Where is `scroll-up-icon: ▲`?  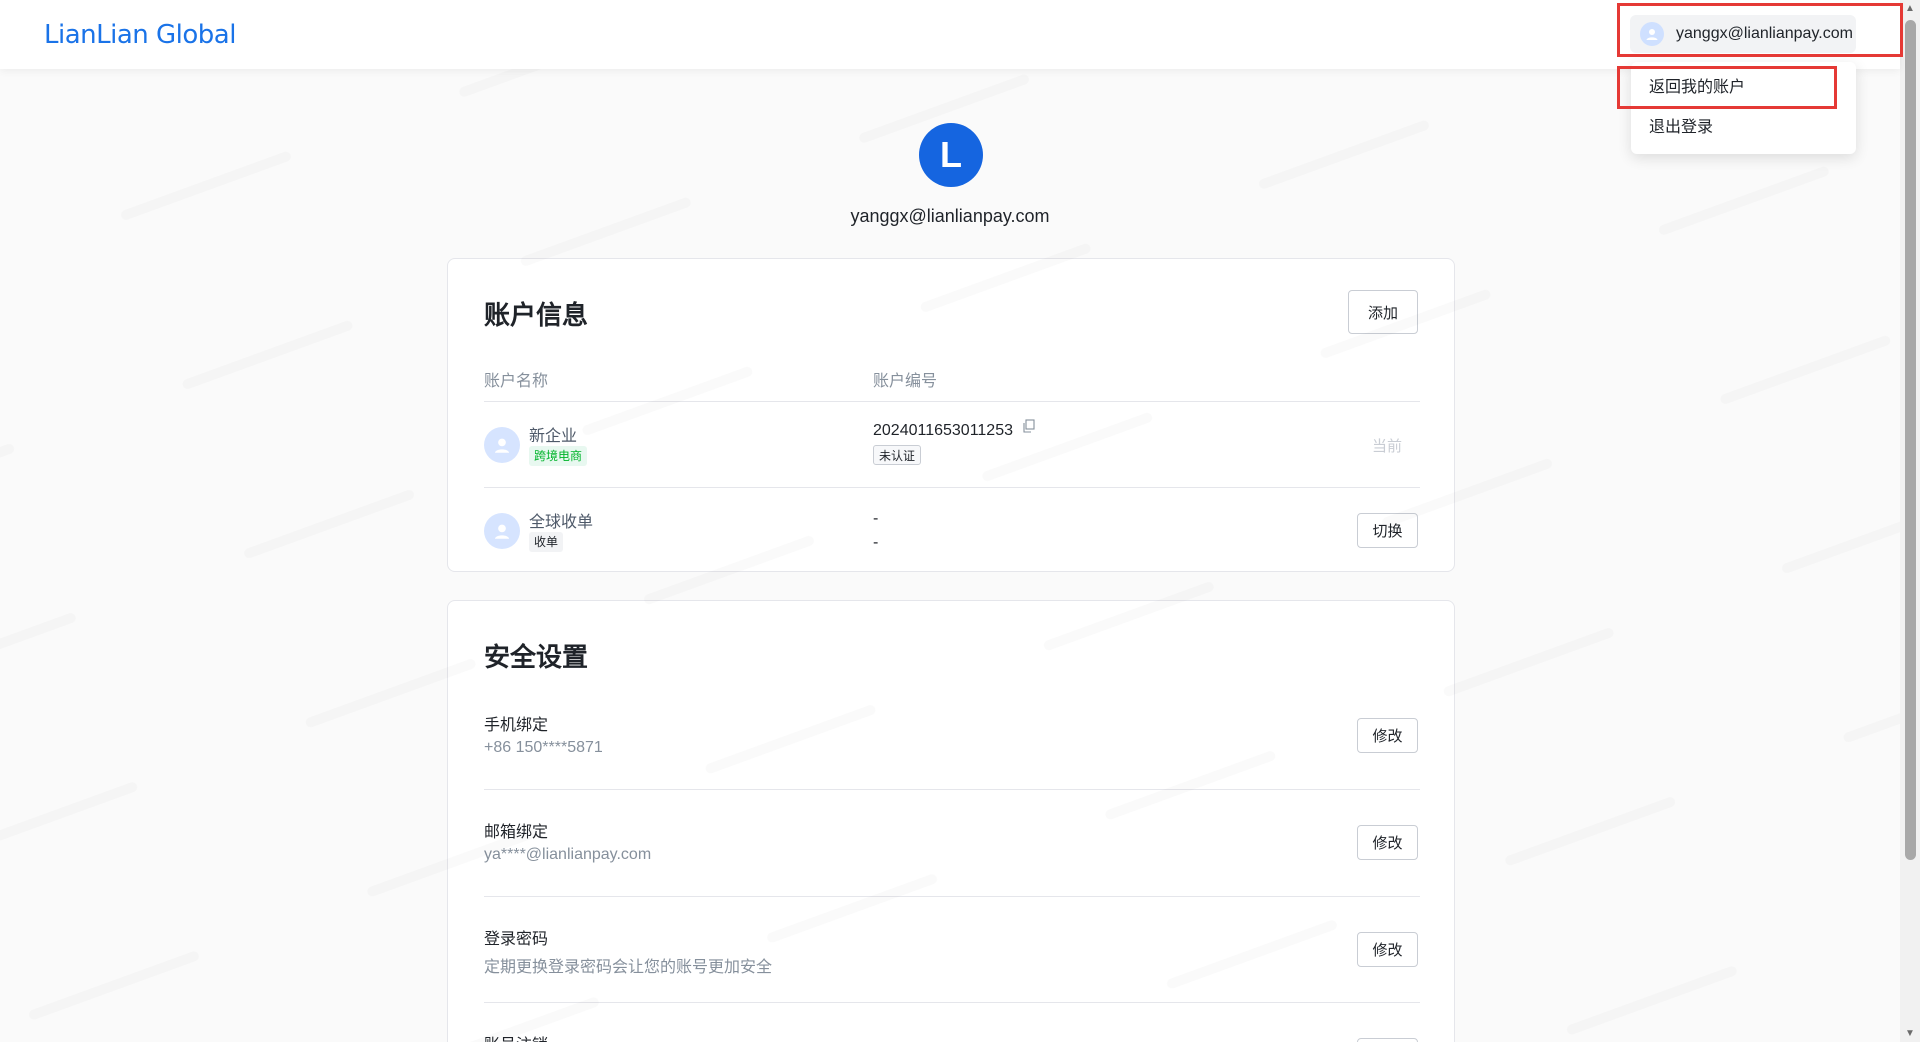 scroll-up-icon: ▲ is located at coordinates (1910, 8).